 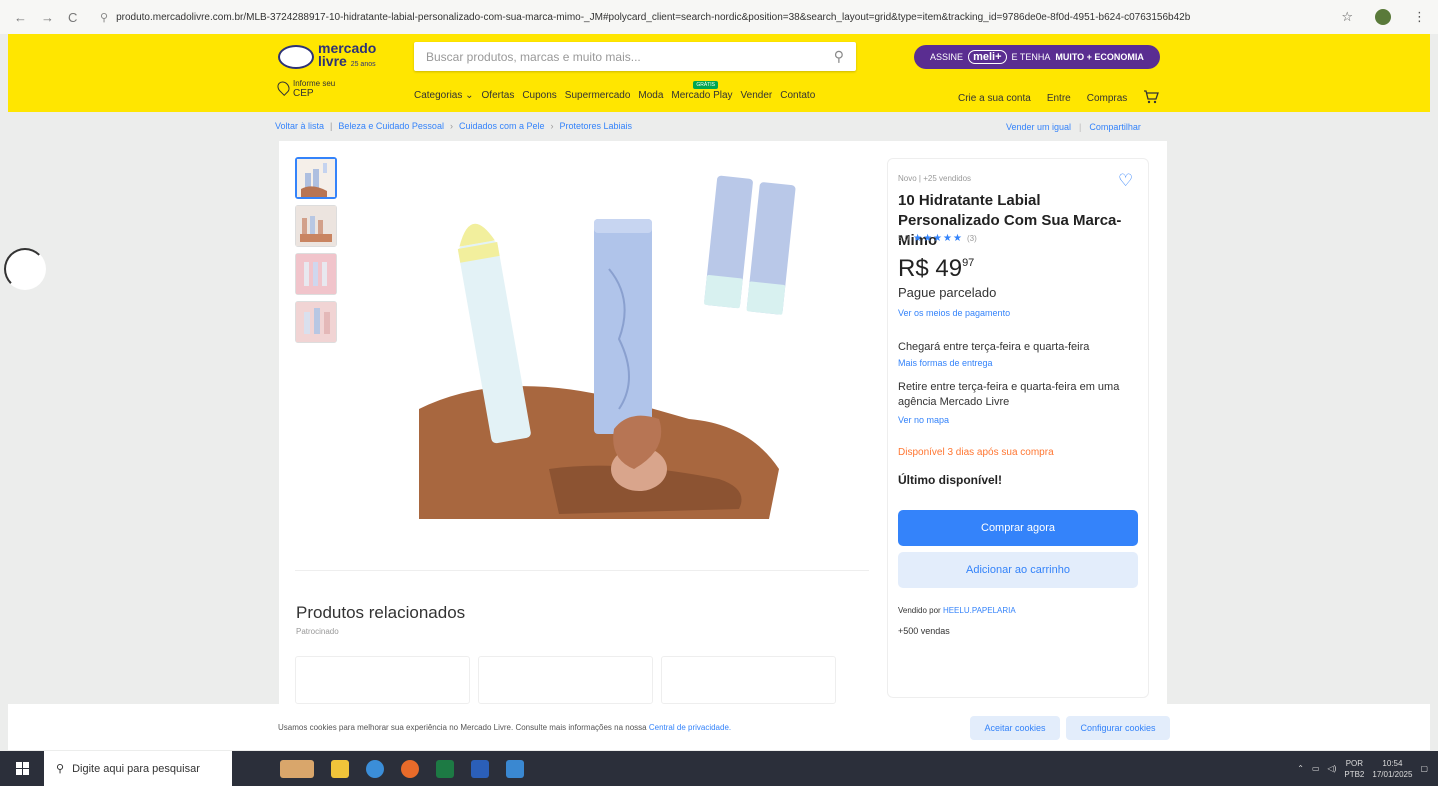 What do you see at coordinates (757, 95) in the screenshot?
I see `nav-vender: Vender` at bounding box center [757, 95].